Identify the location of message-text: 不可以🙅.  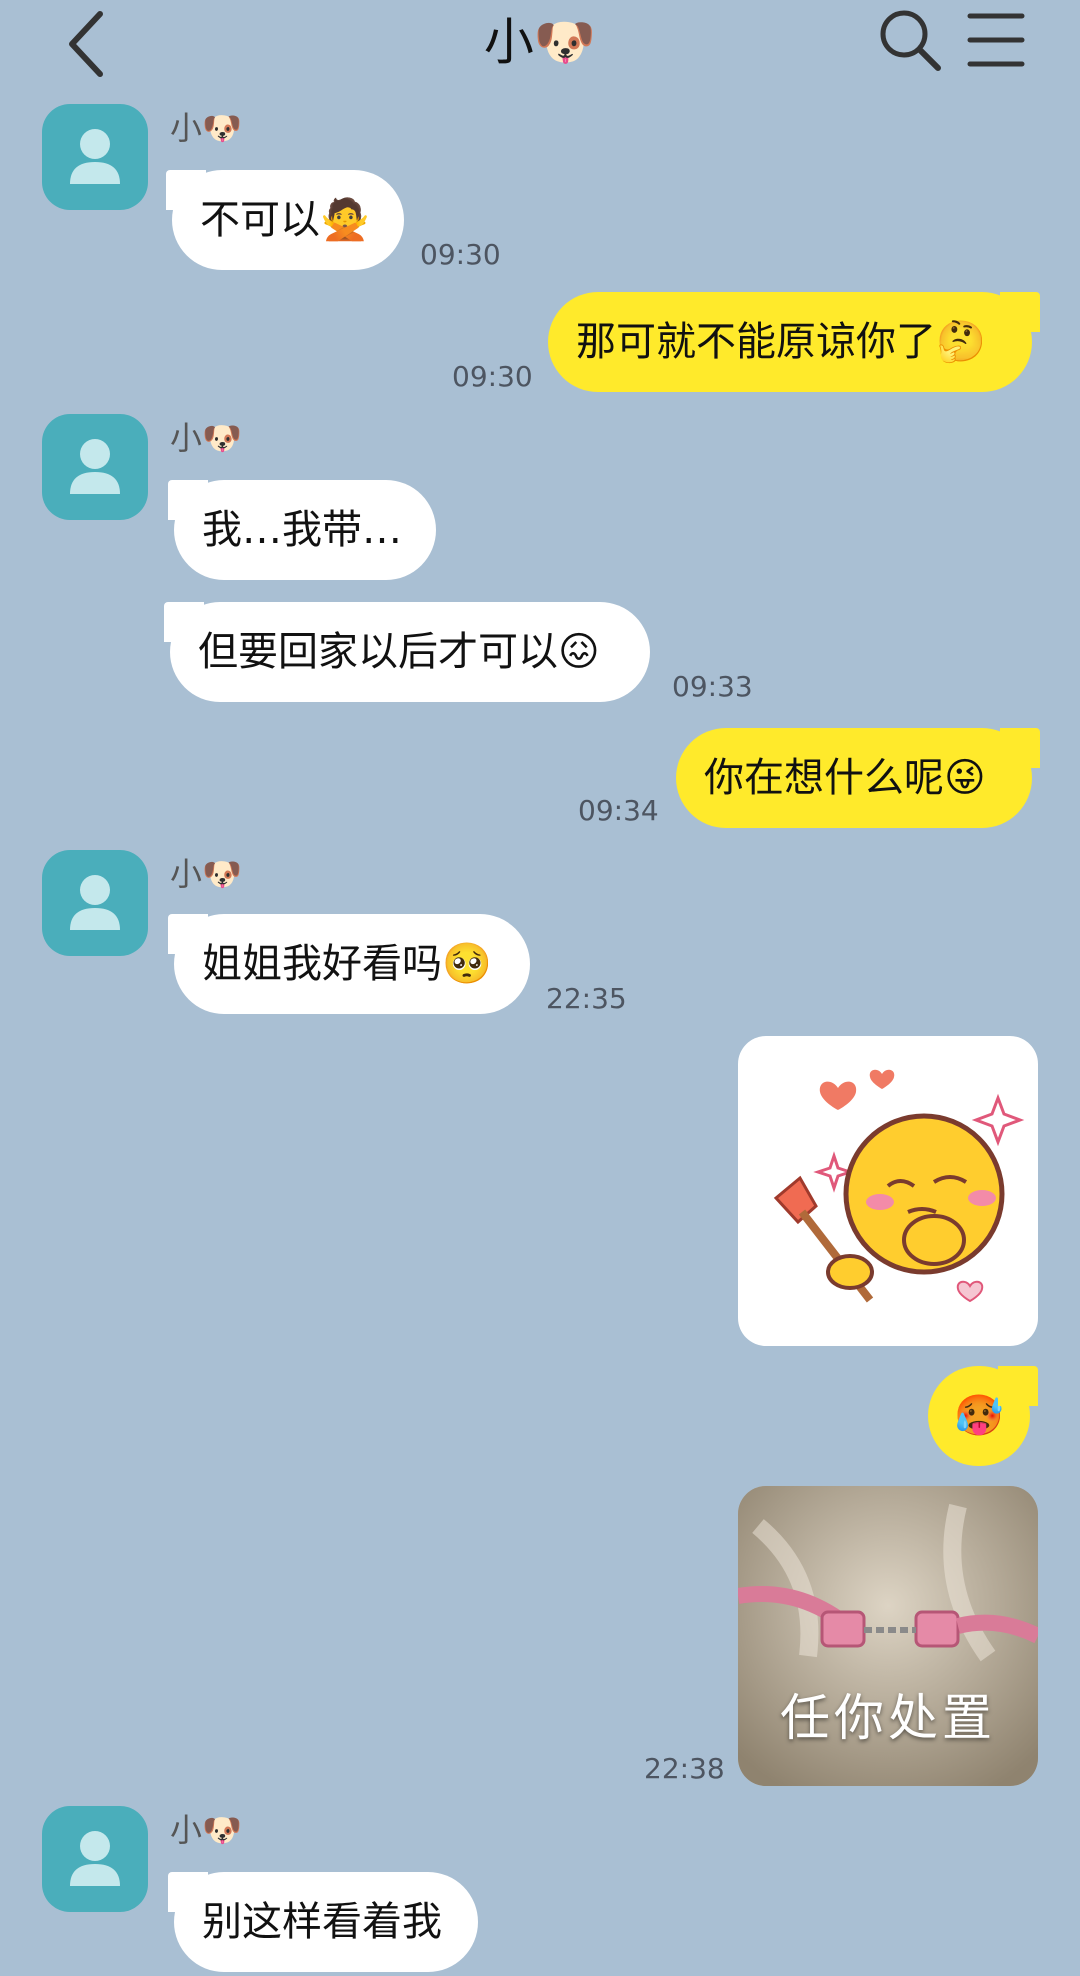
(285, 220).